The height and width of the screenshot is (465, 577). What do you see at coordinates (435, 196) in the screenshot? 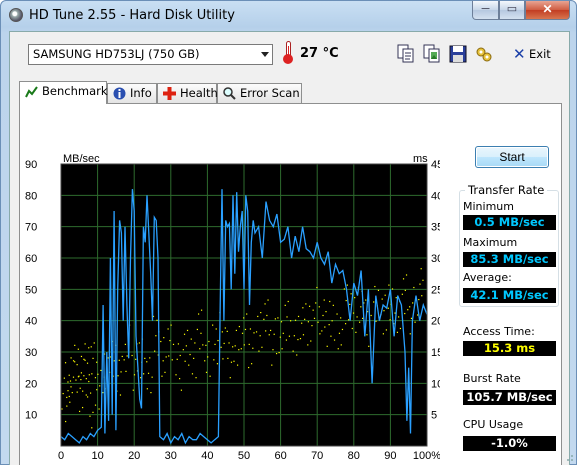
I see `y2-tick-label: 40` at bounding box center [435, 196].